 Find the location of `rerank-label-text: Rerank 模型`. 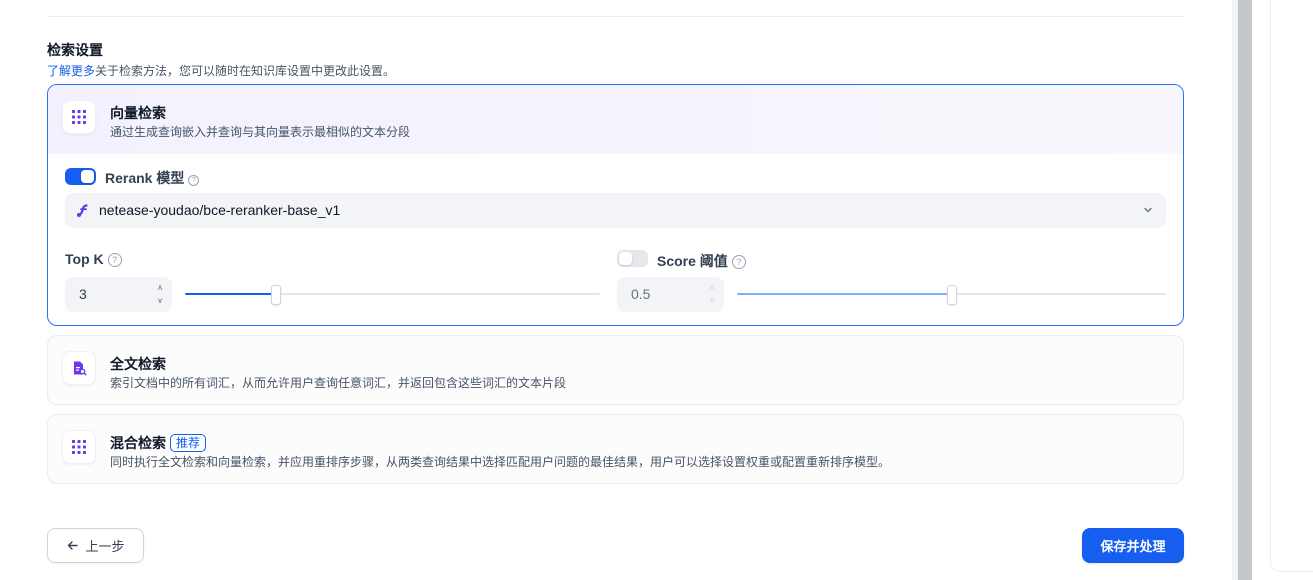

rerank-label-text: Rerank 模型 is located at coordinates (145, 178).